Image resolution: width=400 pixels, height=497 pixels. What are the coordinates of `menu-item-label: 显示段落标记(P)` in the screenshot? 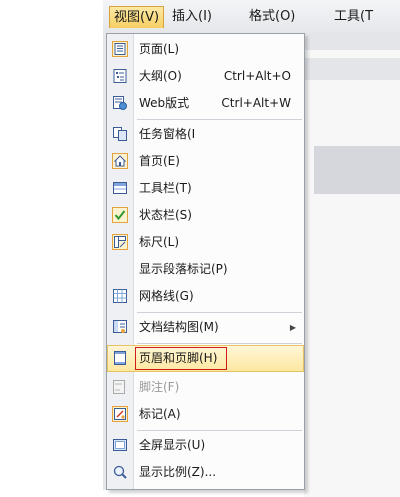 It's located at (183, 269).